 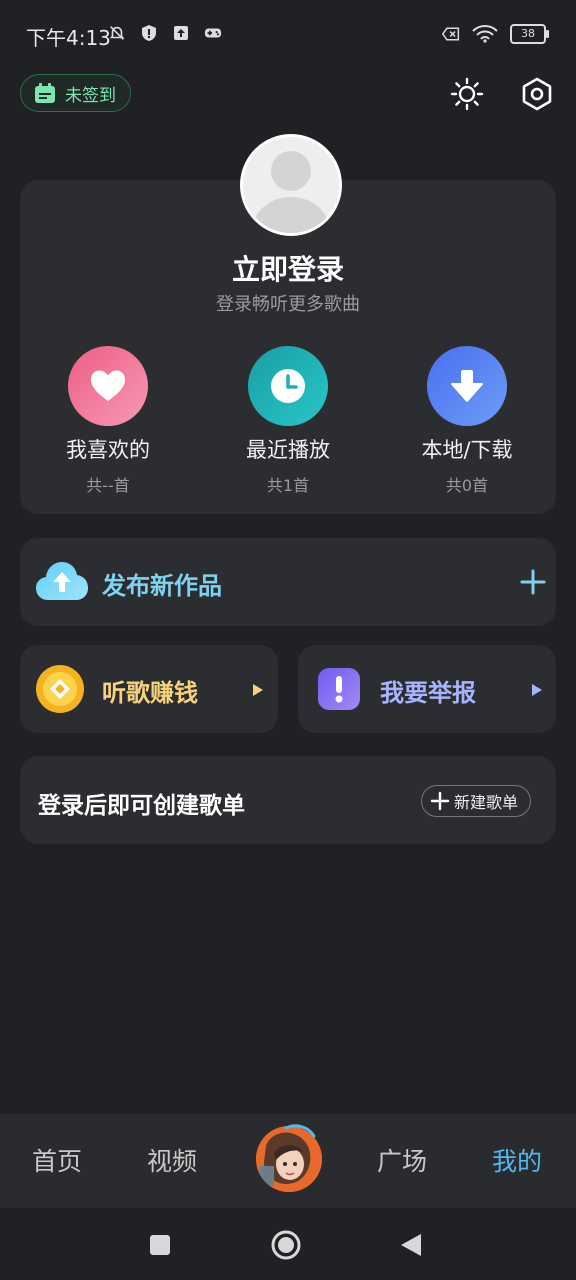 What do you see at coordinates (537, 94) in the screenshot?
I see `settings-icon` at bounding box center [537, 94].